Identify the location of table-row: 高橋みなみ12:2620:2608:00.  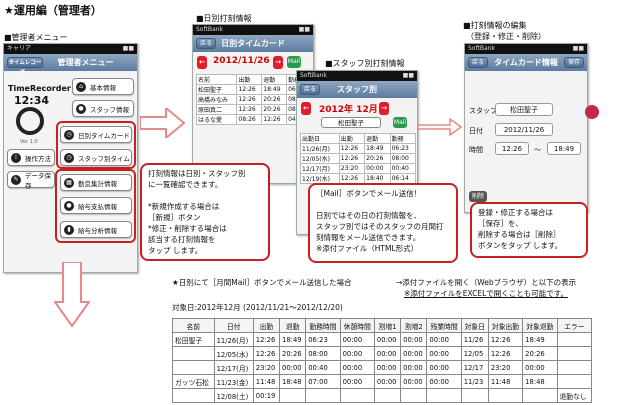
(253, 99).